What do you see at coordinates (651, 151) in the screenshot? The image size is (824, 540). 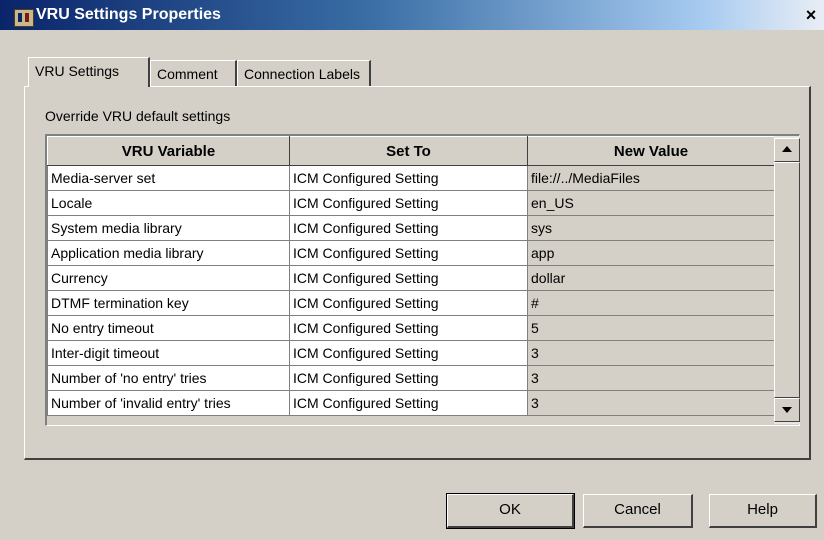 I see `column-header-new-value: New Value` at bounding box center [651, 151].